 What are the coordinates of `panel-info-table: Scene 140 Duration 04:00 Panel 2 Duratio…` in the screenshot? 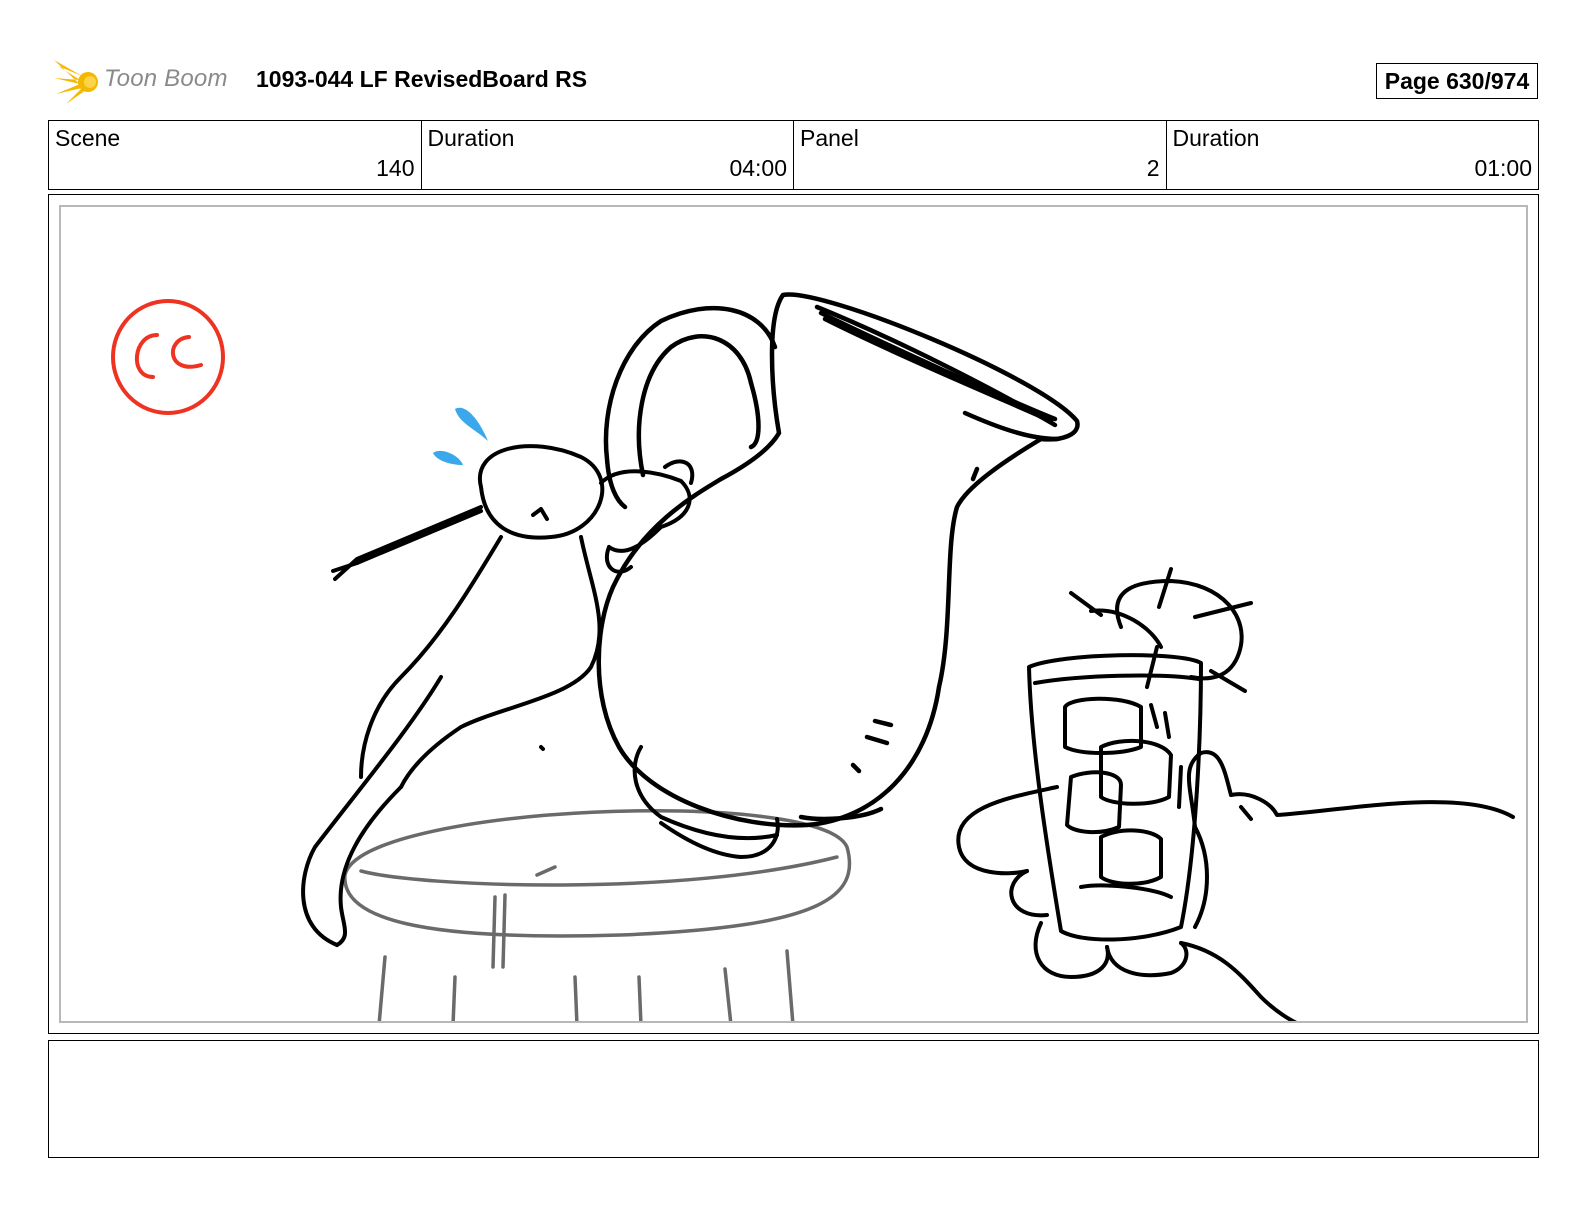 It's located at (793, 155).